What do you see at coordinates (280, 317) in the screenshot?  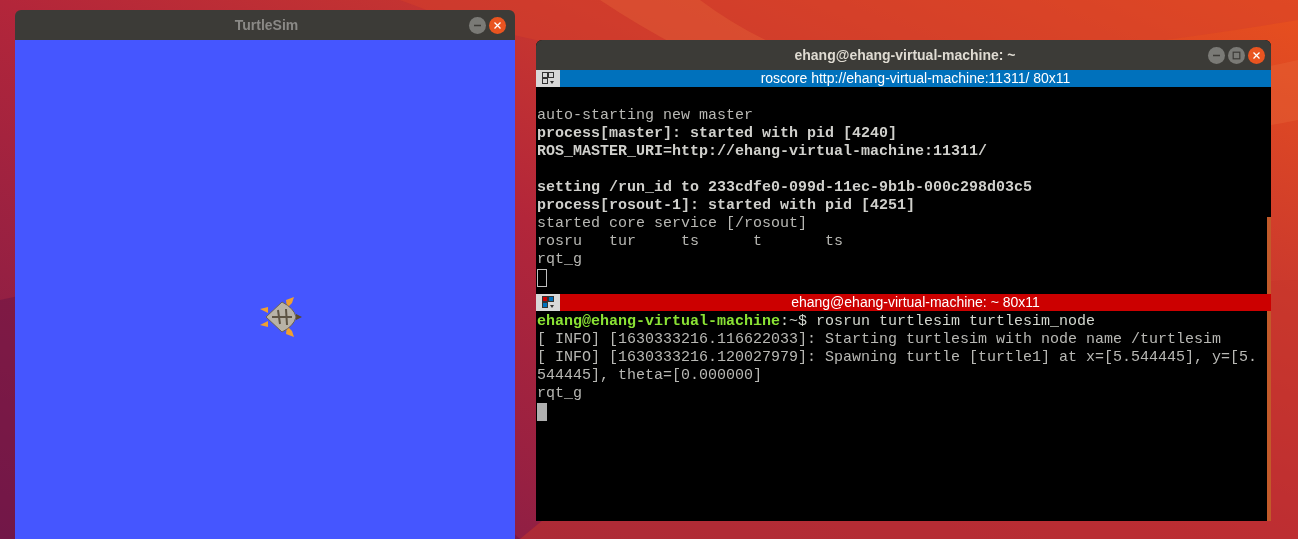 I see `turtle-icon` at bounding box center [280, 317].